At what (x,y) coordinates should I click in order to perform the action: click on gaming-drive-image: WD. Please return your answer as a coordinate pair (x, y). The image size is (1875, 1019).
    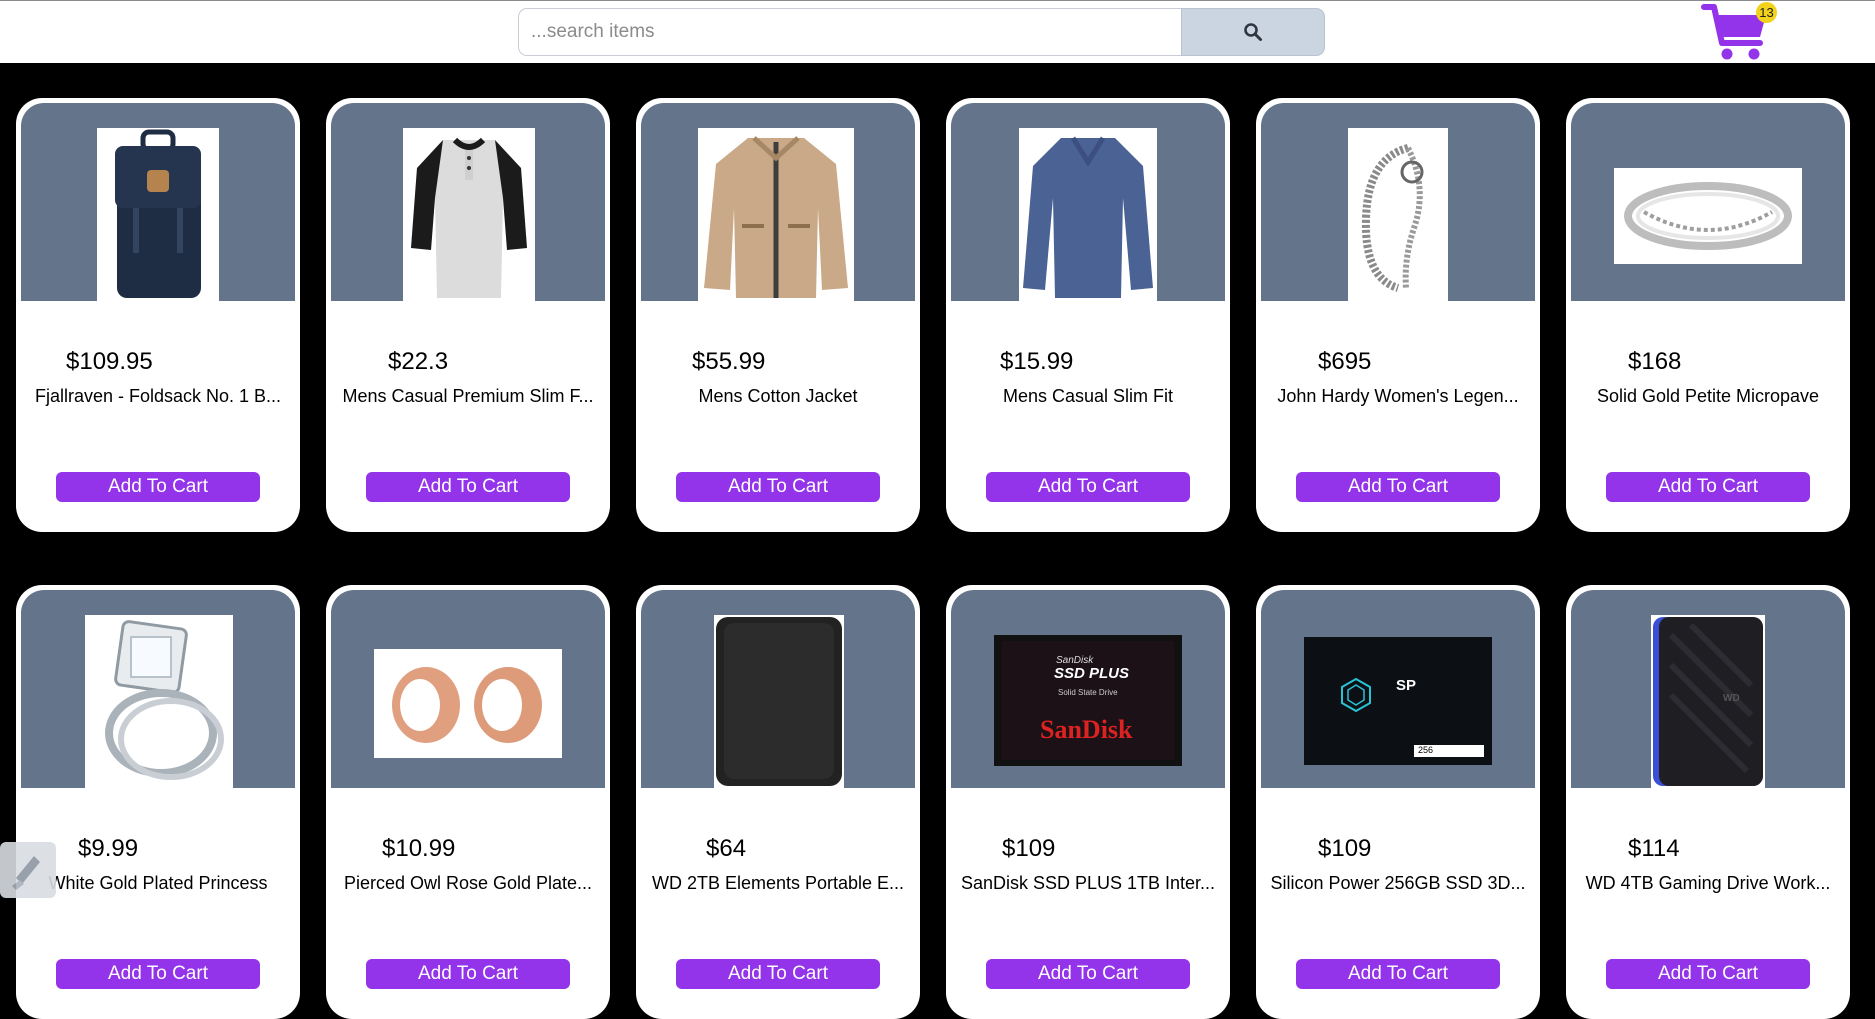
    Looking at the image, I should click on (1708, 701).